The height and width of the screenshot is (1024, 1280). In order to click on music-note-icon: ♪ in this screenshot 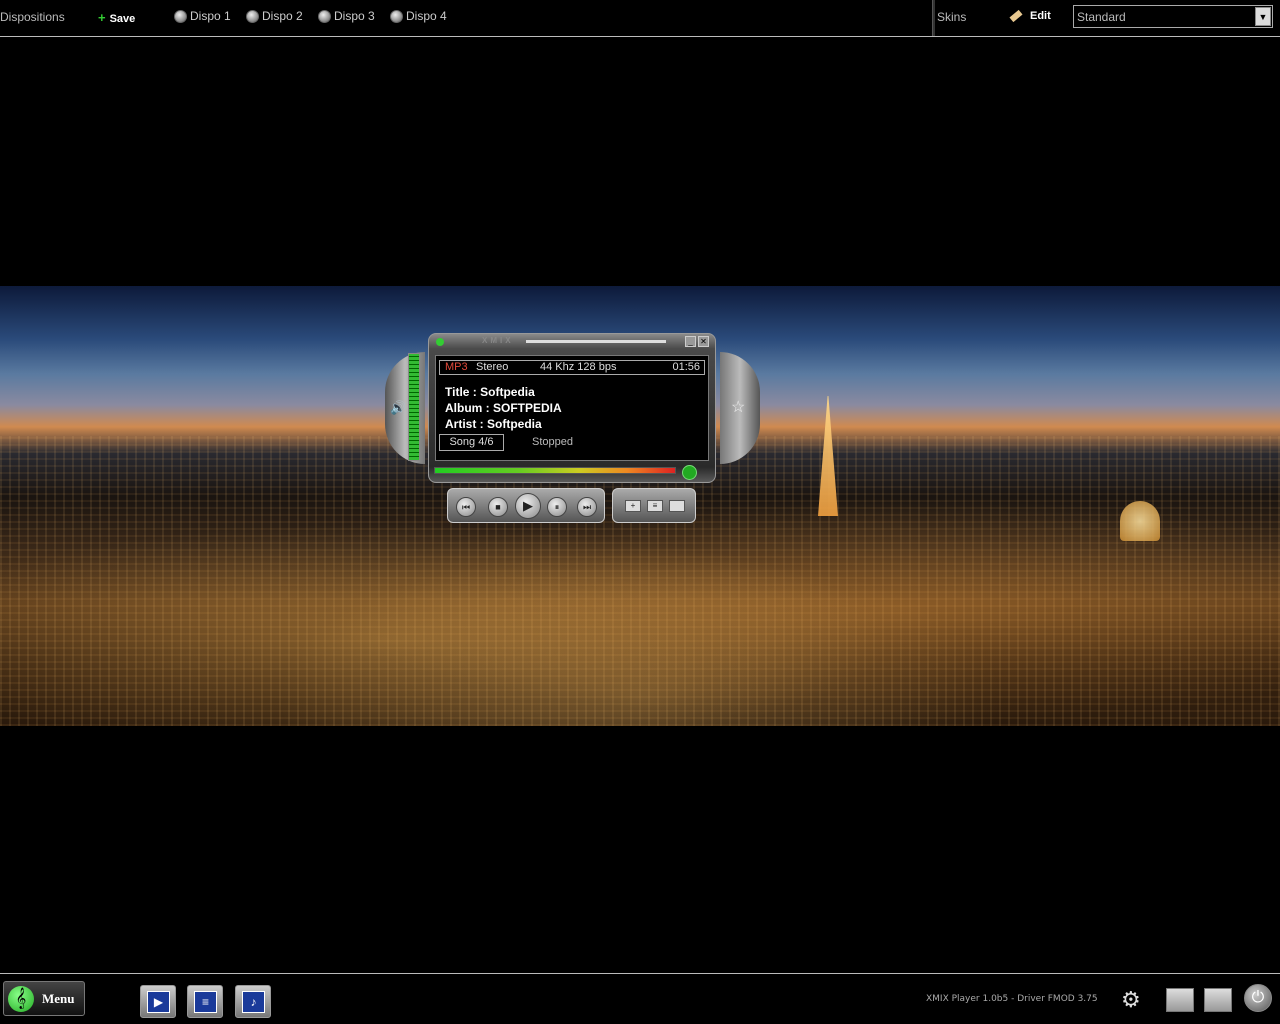, I will do `click(253, 1002)`.